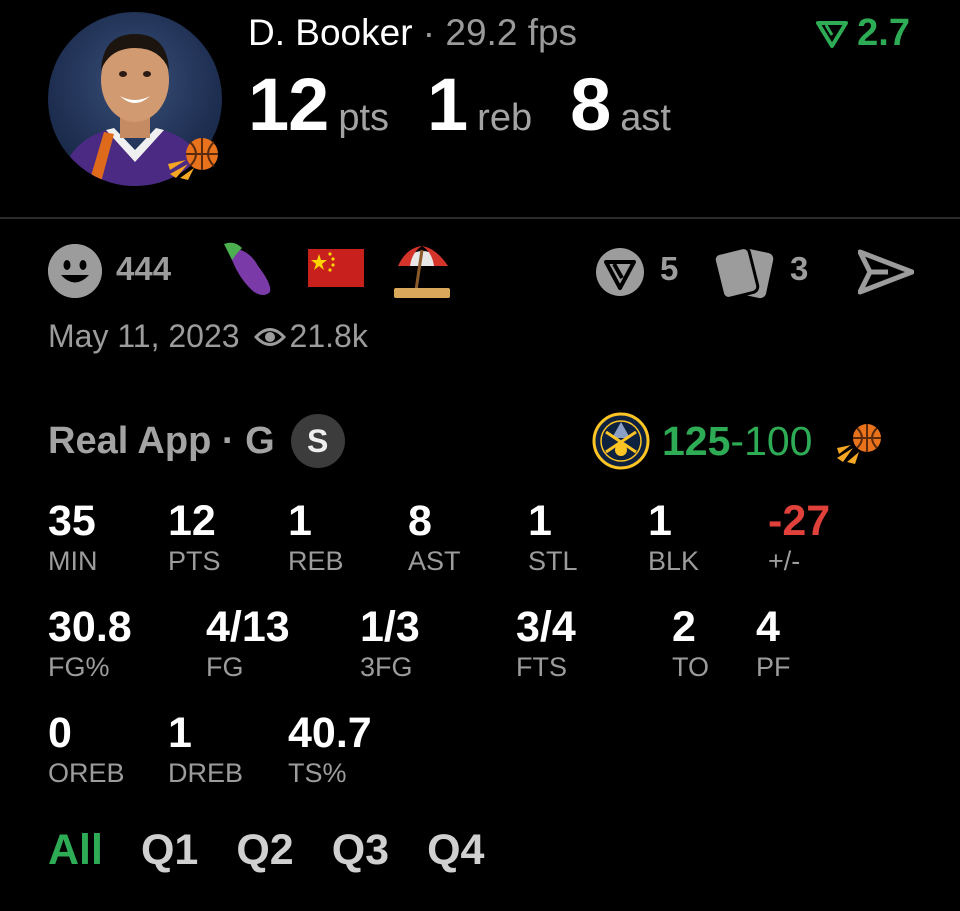  I want to click on score-nuggets: 125, so click(696, 440).